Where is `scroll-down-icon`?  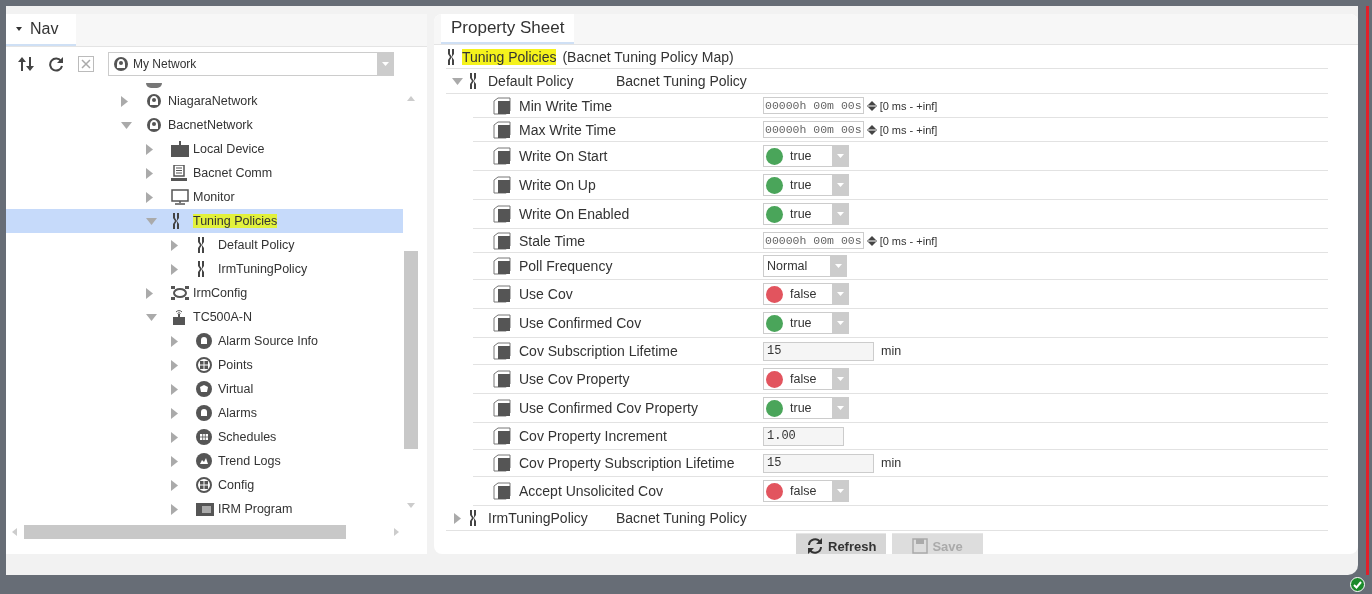
scroll-down-icon is located at coordinates (411, 505).